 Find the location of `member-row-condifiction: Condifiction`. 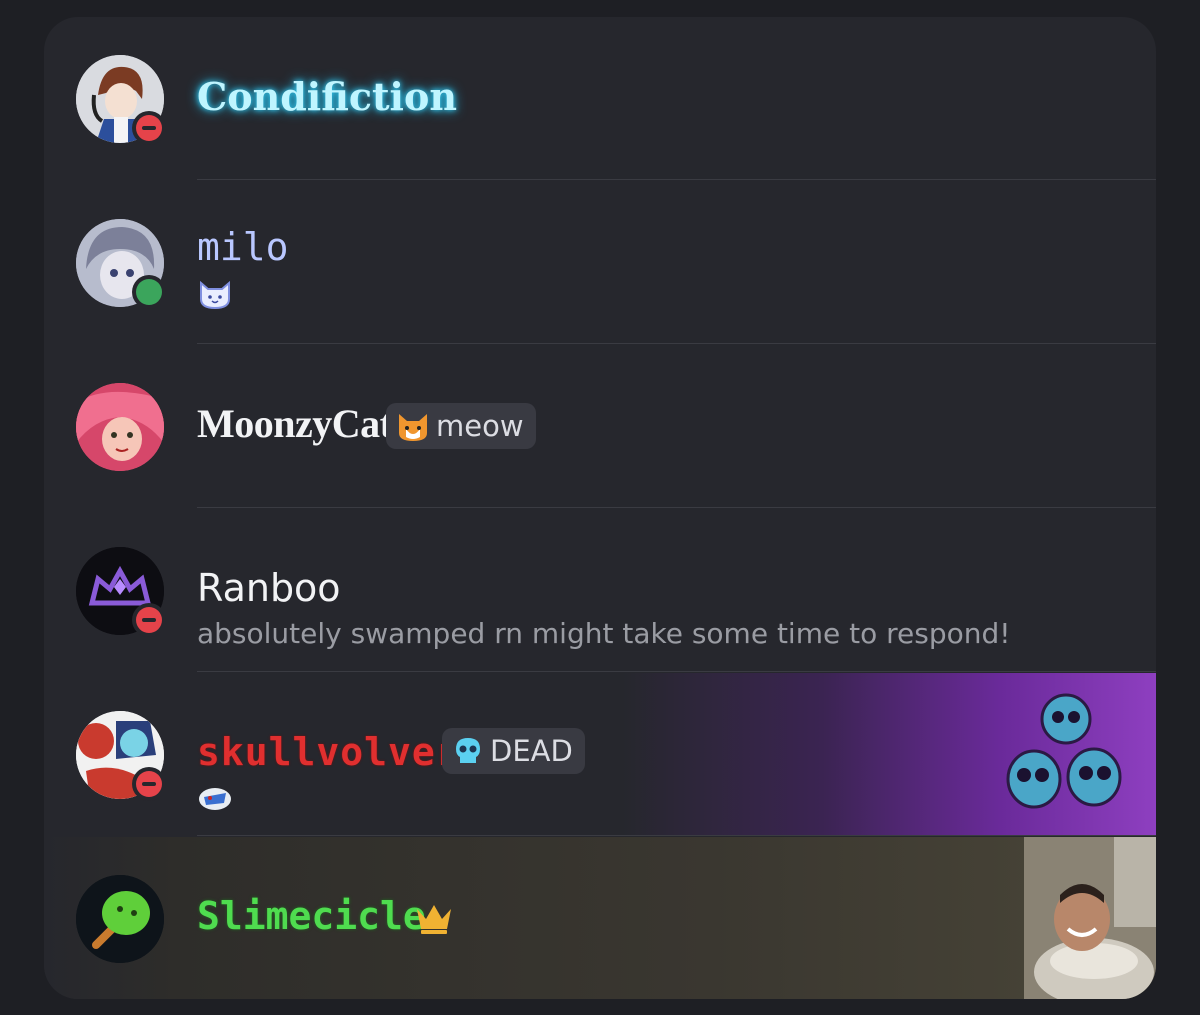

member-row-condifiction: Condifiction is located at coordinates (600, 98).